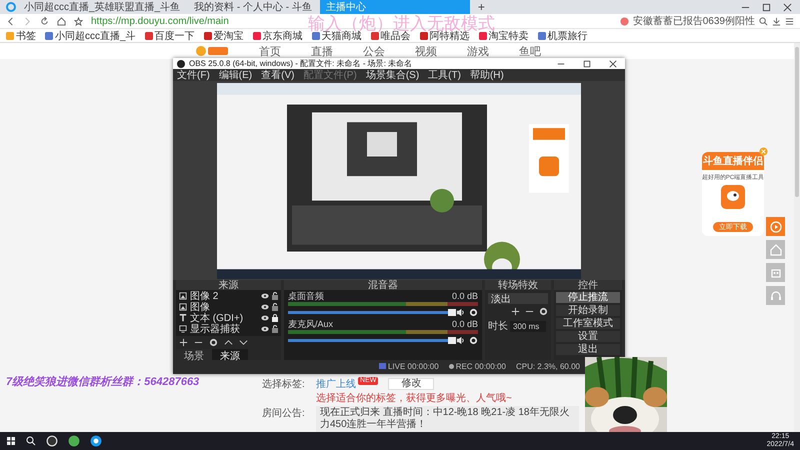 This screenshot has width=800, height=450. I want to click on site-nav-link: 视频, so click(426, 51).